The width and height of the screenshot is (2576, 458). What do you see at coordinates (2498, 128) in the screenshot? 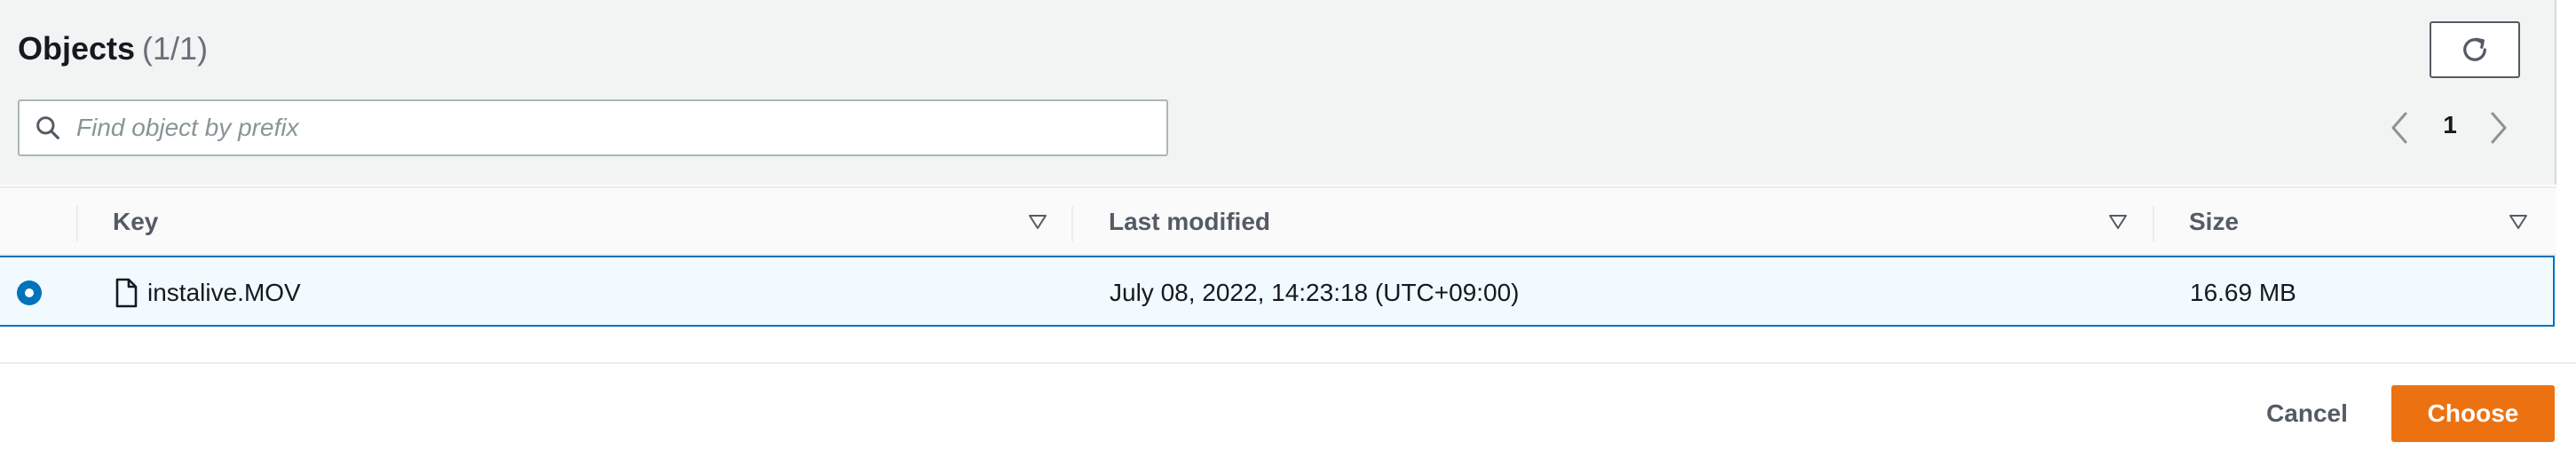
I see `chevron-right-icon` at bounding box center [2498, 128].